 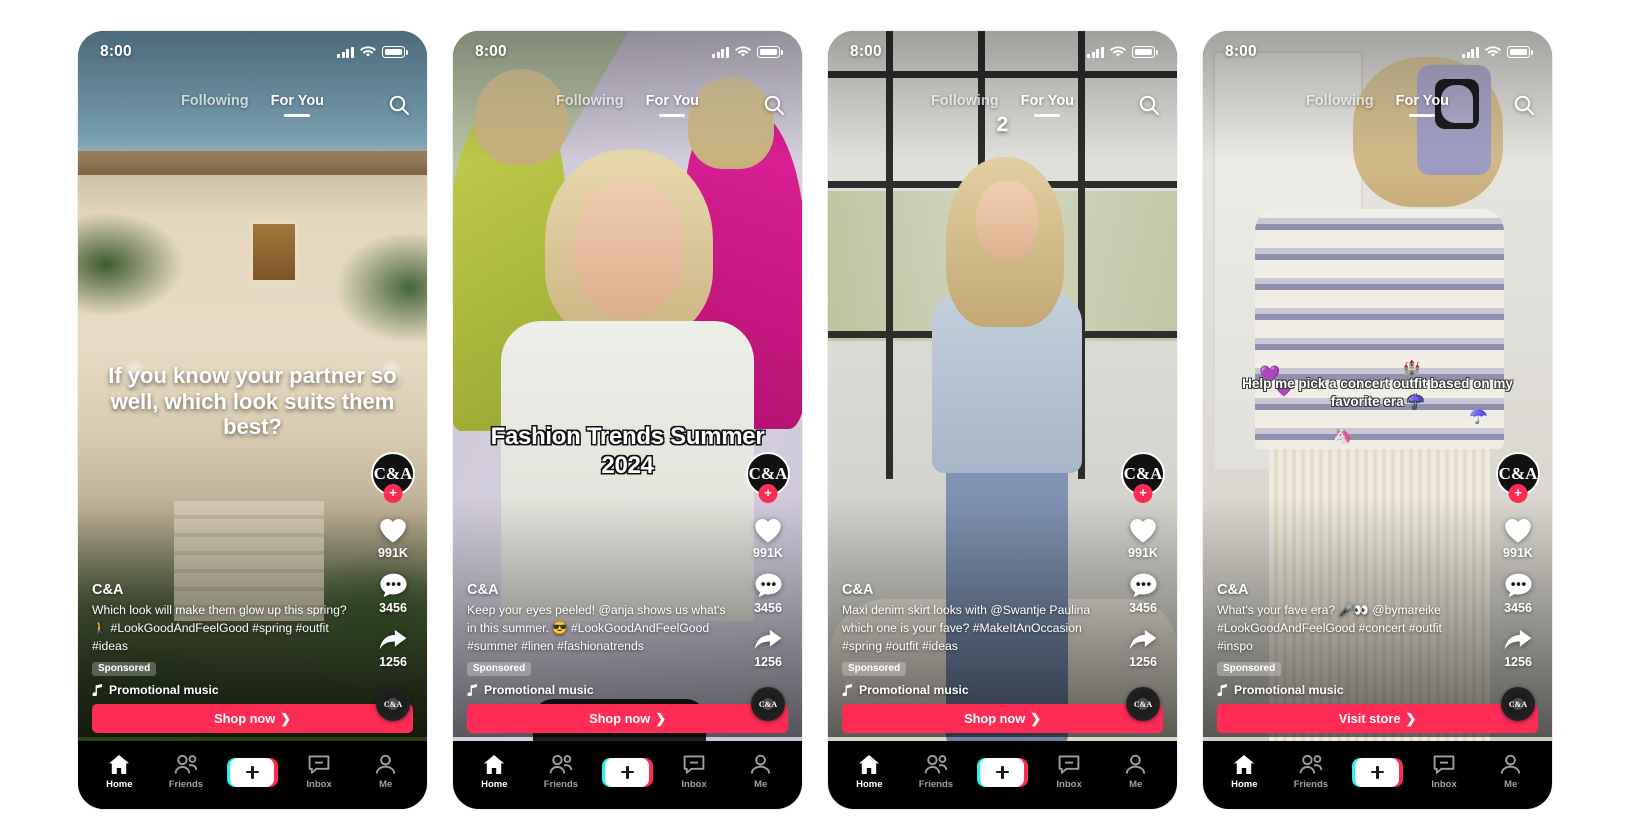 What do you see at coordinates (393, 553) in the screenshot?
I see `like-count: 991K` at bounding box center [393, 553].